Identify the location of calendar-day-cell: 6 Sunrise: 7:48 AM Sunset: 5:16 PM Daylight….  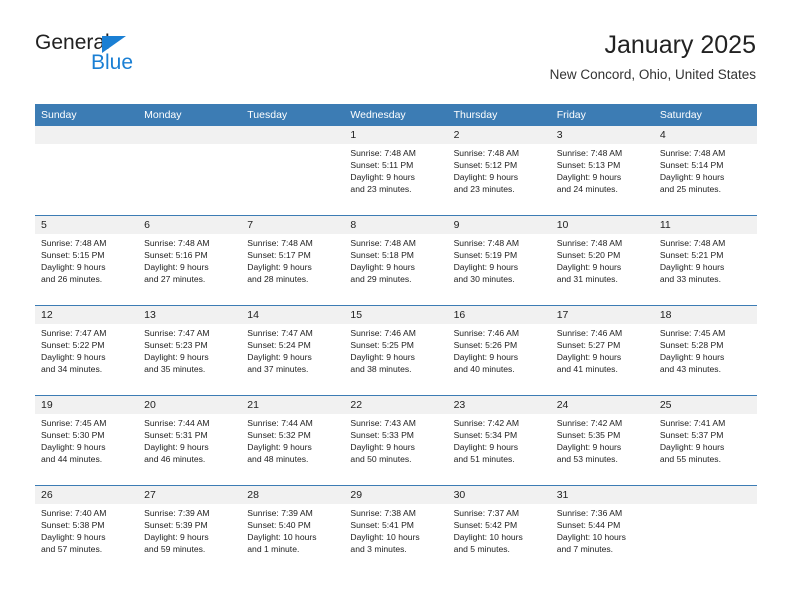
(190, 260).